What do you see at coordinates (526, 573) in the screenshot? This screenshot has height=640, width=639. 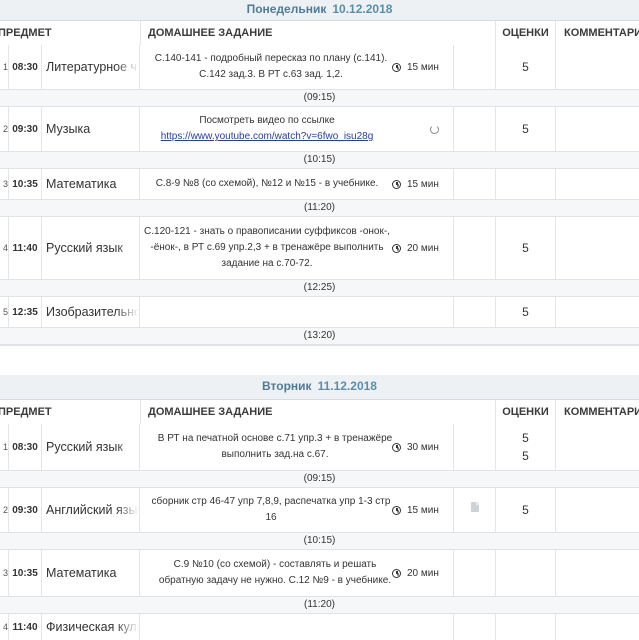 I see `grade-cell` at bounding box center [526, 573].